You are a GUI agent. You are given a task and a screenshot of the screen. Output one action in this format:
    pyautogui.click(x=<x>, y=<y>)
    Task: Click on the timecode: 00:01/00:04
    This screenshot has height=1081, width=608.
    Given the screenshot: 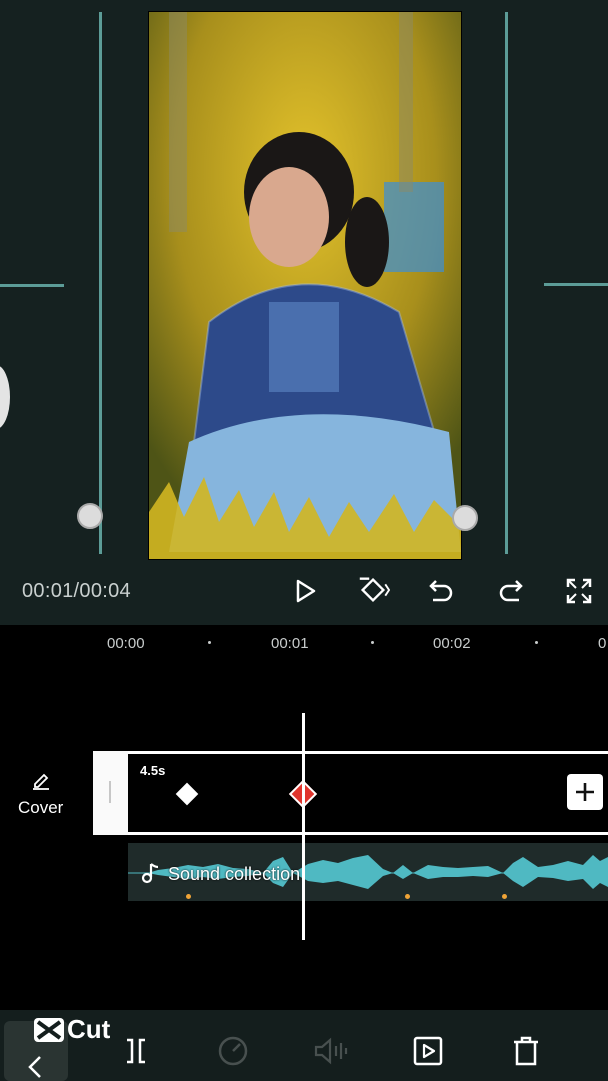 What is the action you would take?
    pyautogui.click(x=76, y=591)
    